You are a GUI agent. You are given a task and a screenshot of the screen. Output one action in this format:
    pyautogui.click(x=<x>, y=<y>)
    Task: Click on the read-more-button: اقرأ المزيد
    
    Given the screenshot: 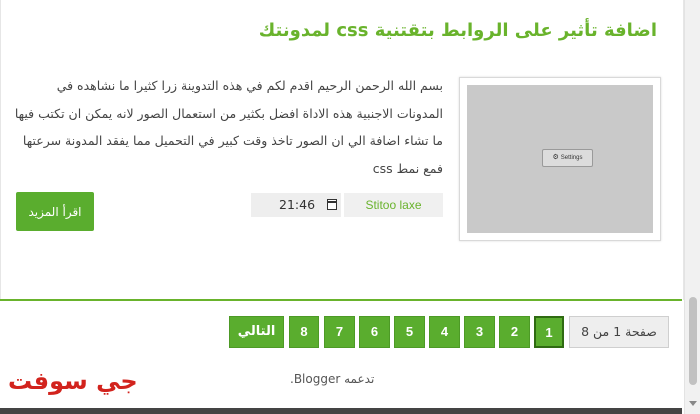 What is the action you would take?
    pyautogui.click(x=55, y=211)
    